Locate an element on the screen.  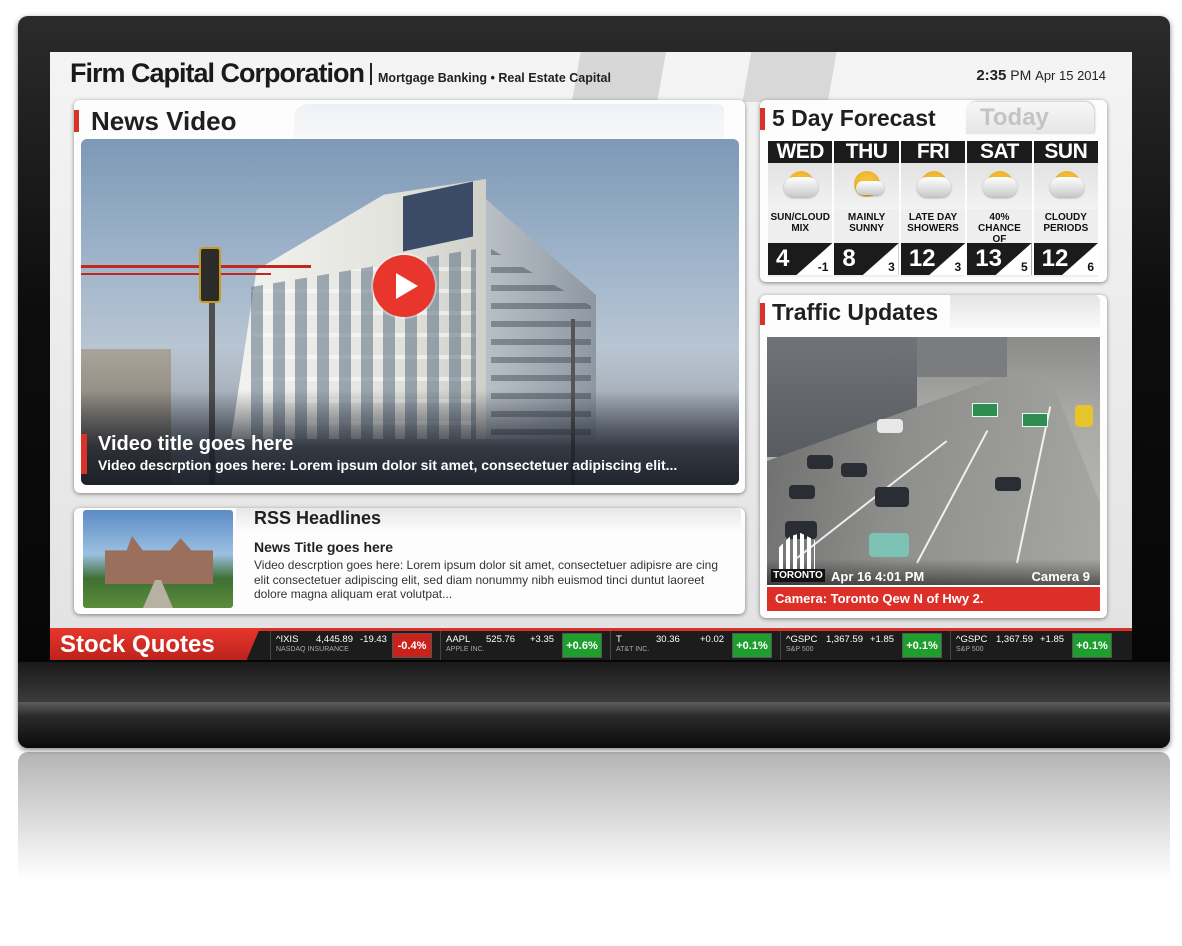
temp-high: 8 is located at coordinates (849, 258).